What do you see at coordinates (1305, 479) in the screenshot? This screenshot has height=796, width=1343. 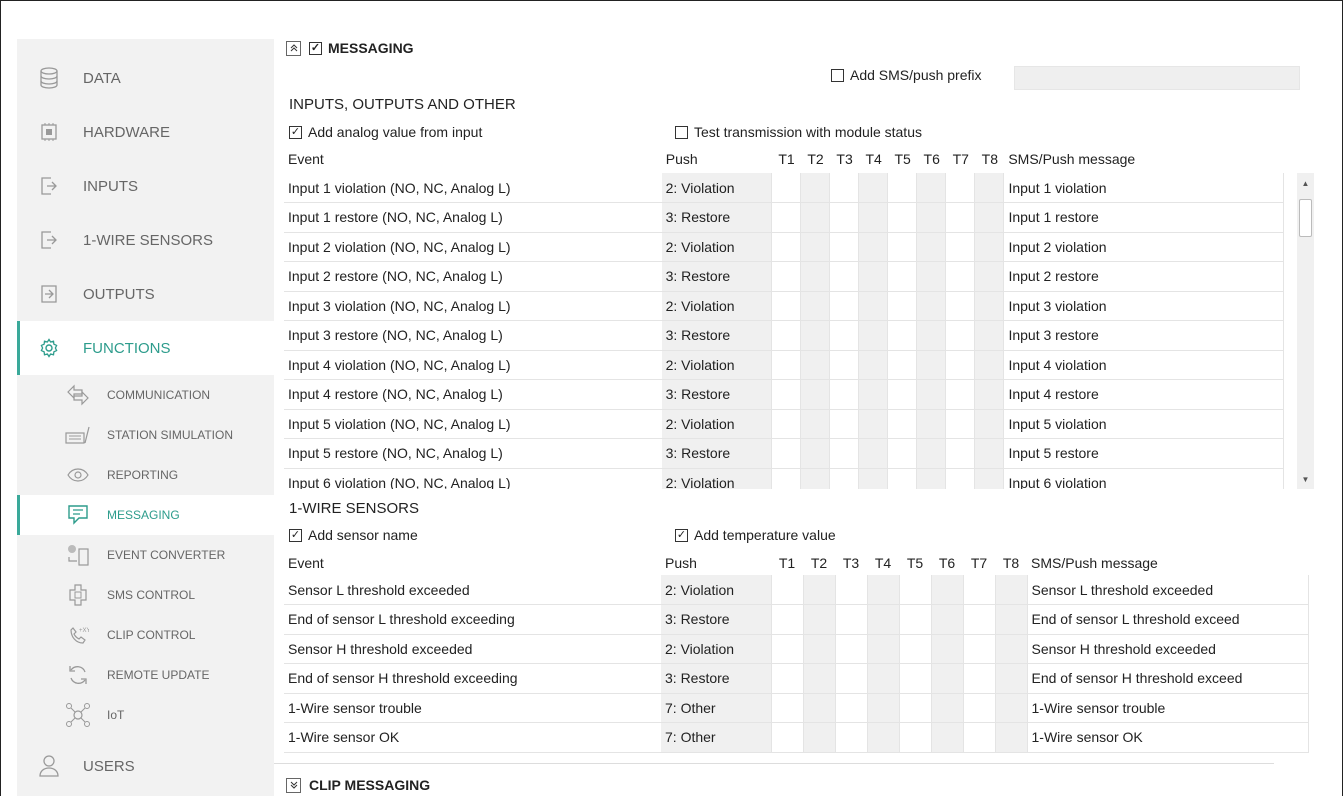 I see `scroll-down-icon: ▼` at bounding box center [1305, 479].